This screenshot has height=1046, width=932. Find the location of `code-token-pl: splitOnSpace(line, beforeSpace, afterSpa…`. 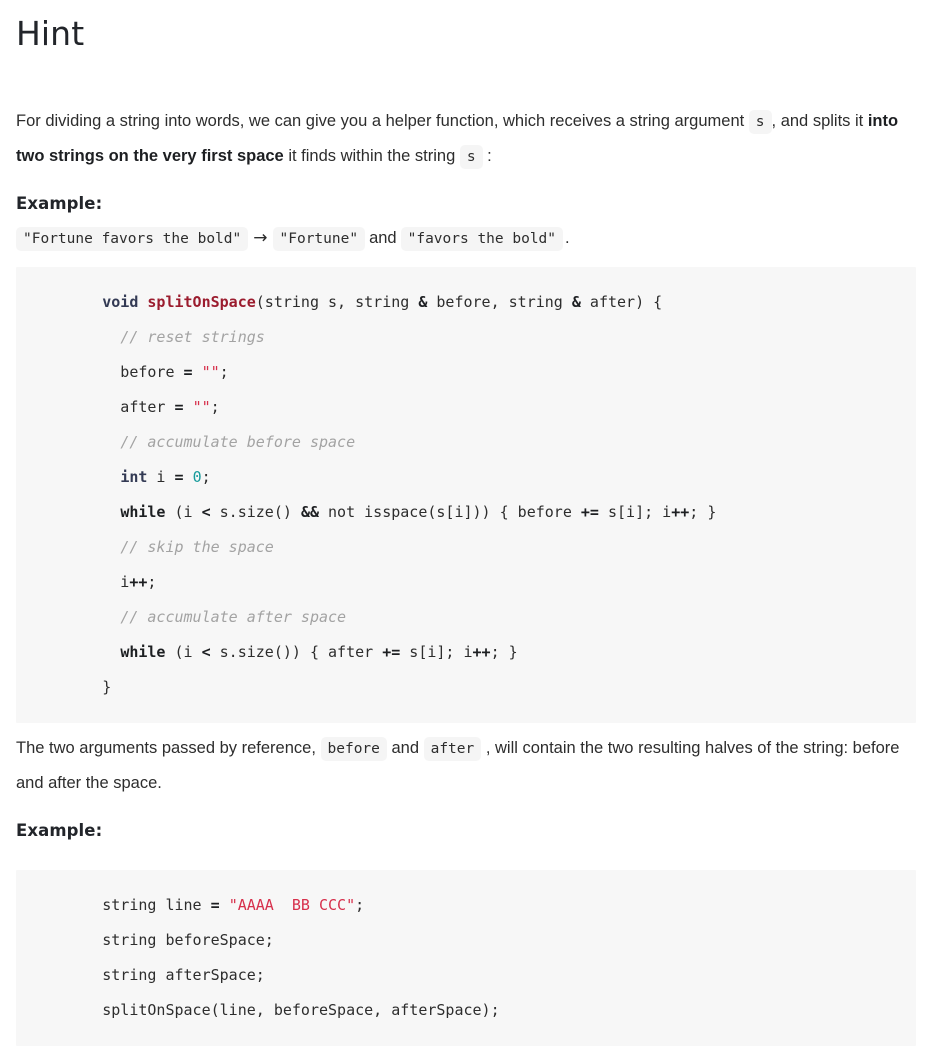

code-token-pl: splitOnSpace(line, beforeSpace, afterSpa… is located at coordinates (265, 1009).